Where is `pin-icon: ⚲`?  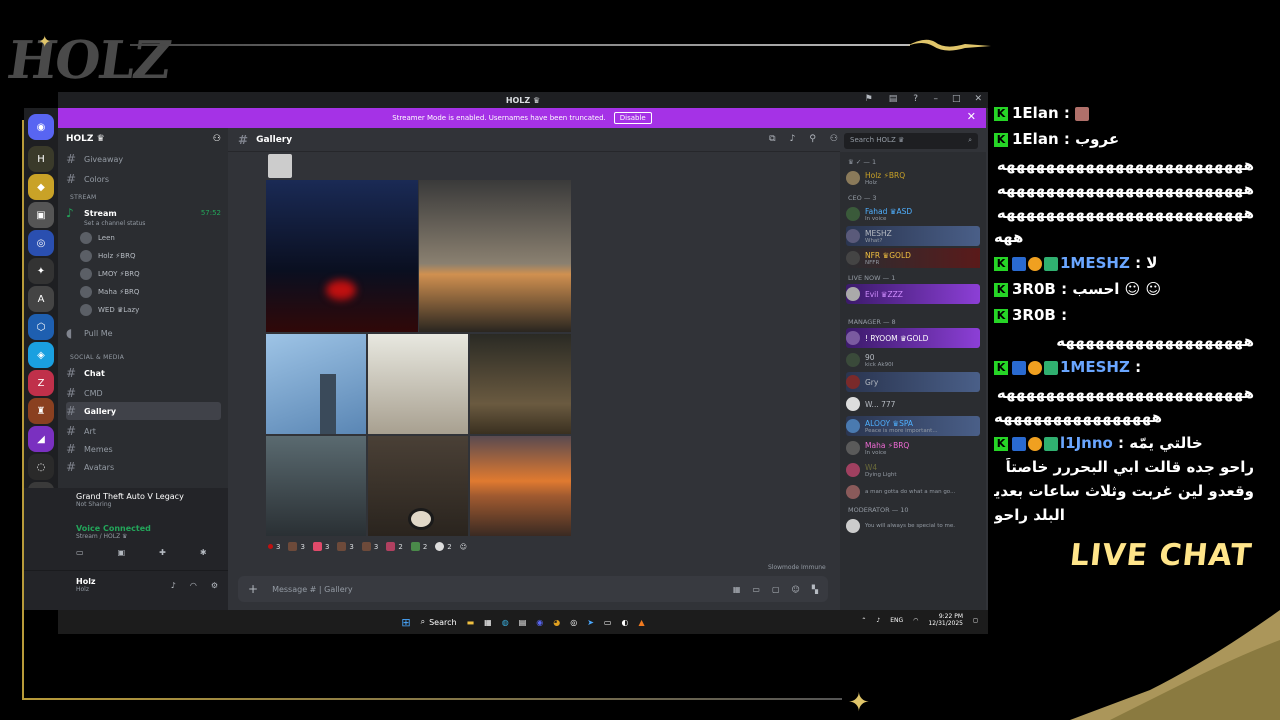
pin-icon: ⚲ is located at coordinates (812, 139).